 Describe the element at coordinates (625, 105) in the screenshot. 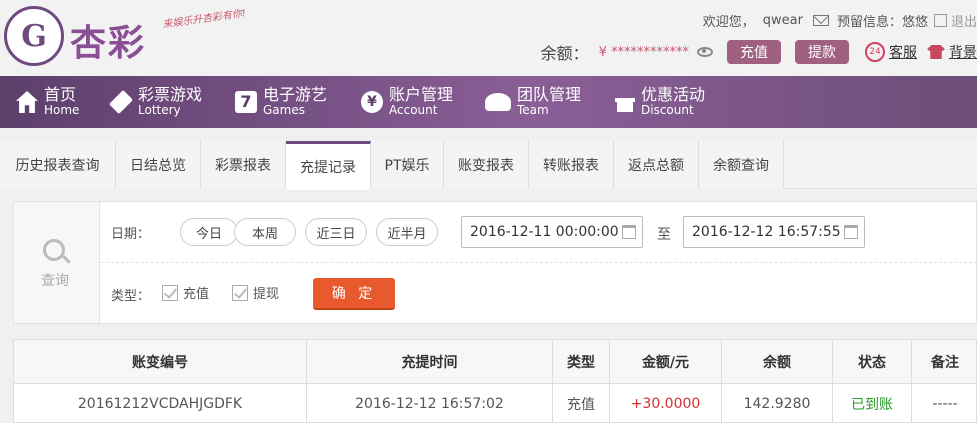

I see `gift-icon` at that location.